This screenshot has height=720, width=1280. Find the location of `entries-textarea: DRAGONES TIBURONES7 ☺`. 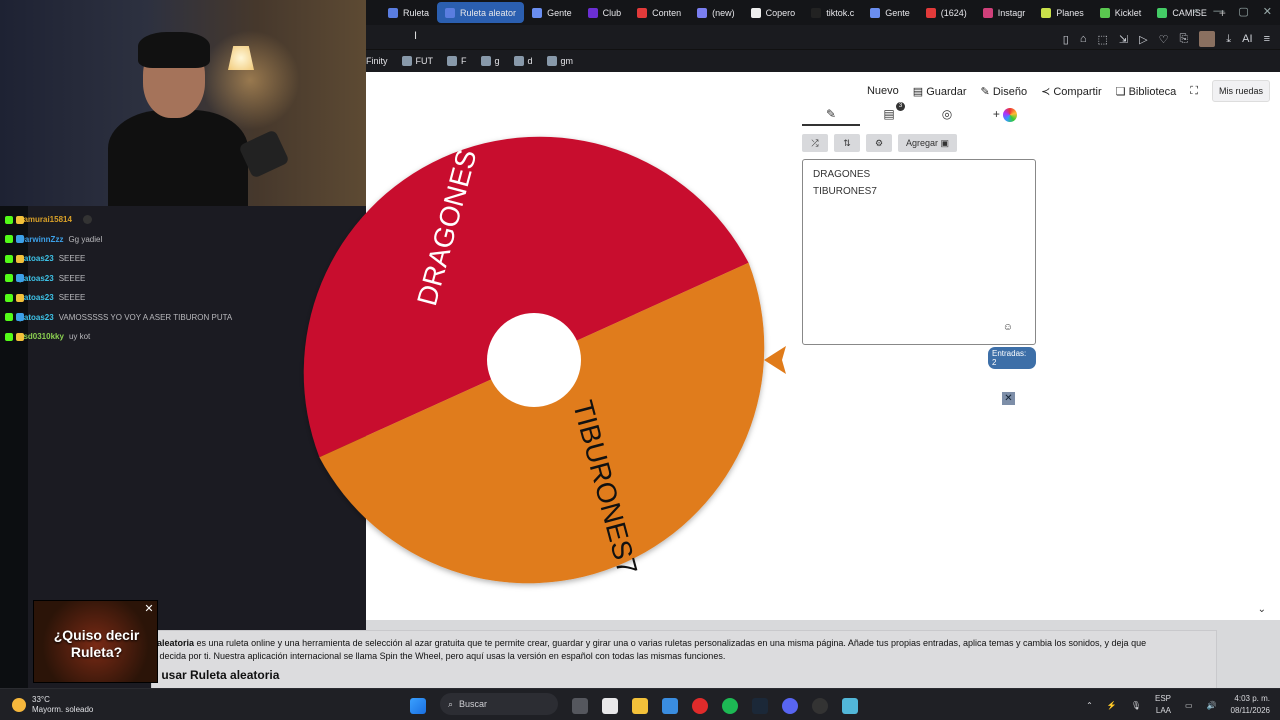

entries-textarea: DRAGONES TIBURONES7 ☺ is located at coordinates (919, 252).